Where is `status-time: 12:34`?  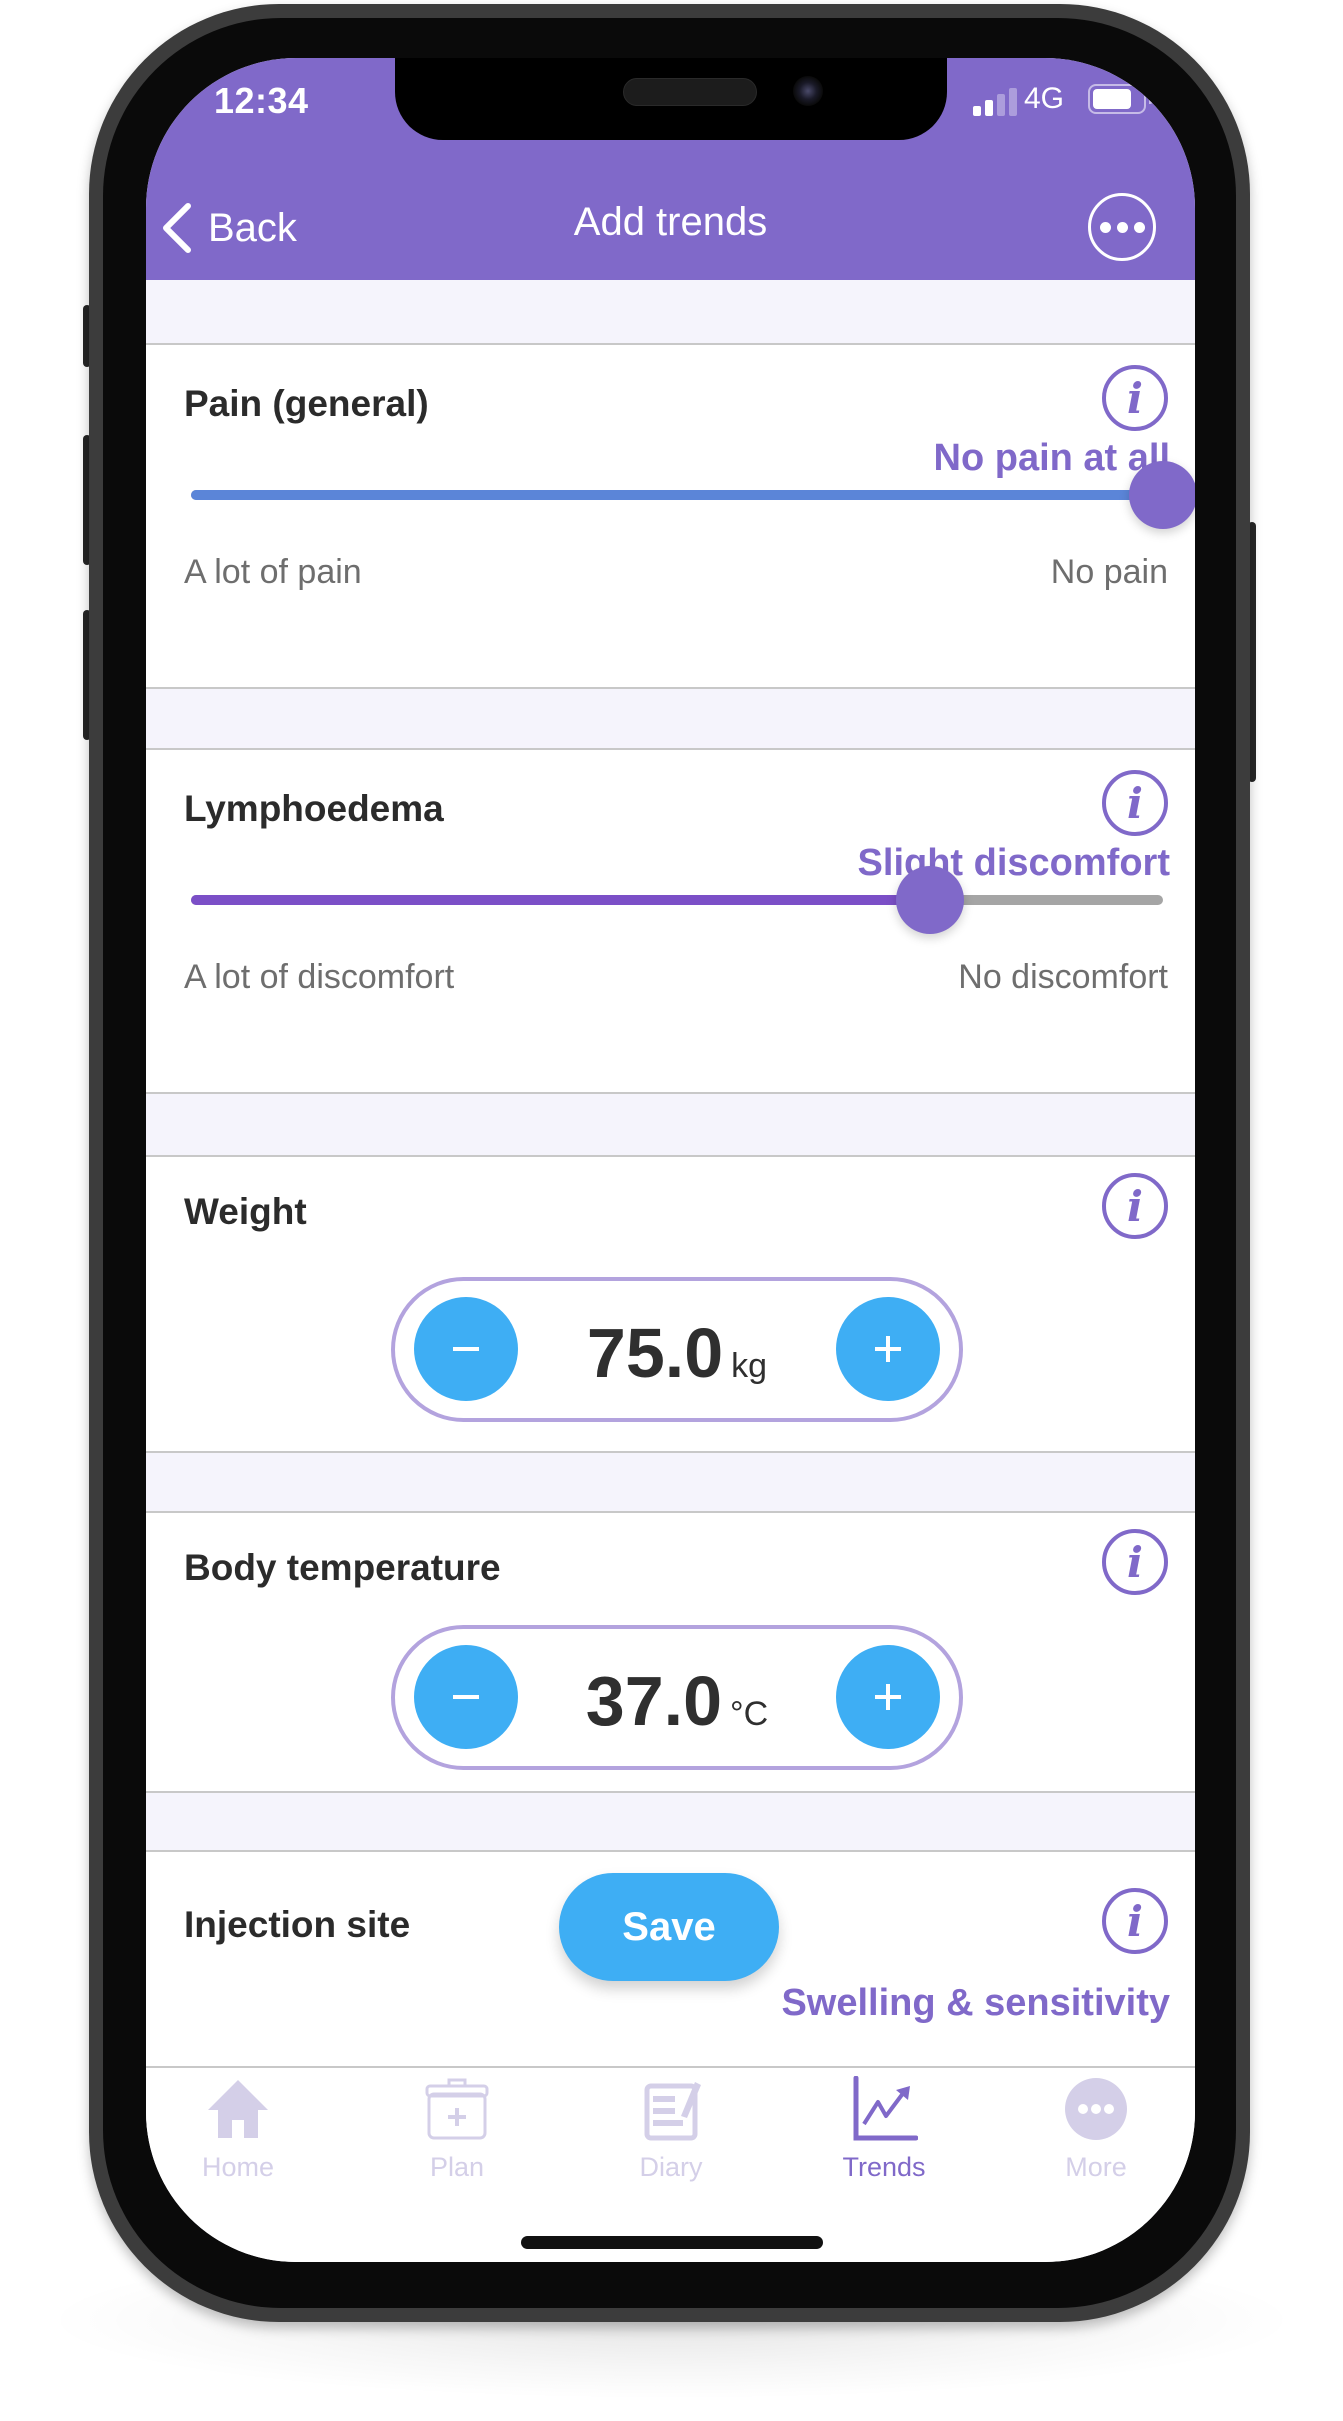 status-time: 12:34 is located at coordinates (261, 100).